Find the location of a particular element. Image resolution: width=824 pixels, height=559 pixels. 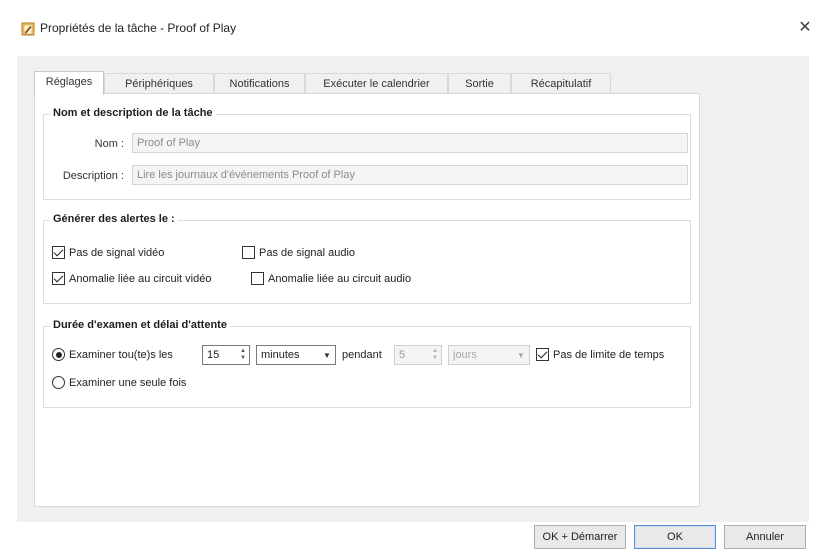

title-bar: Propriétés de la tâche - Proof of Play ✕ is located at coordinates (412, 28).